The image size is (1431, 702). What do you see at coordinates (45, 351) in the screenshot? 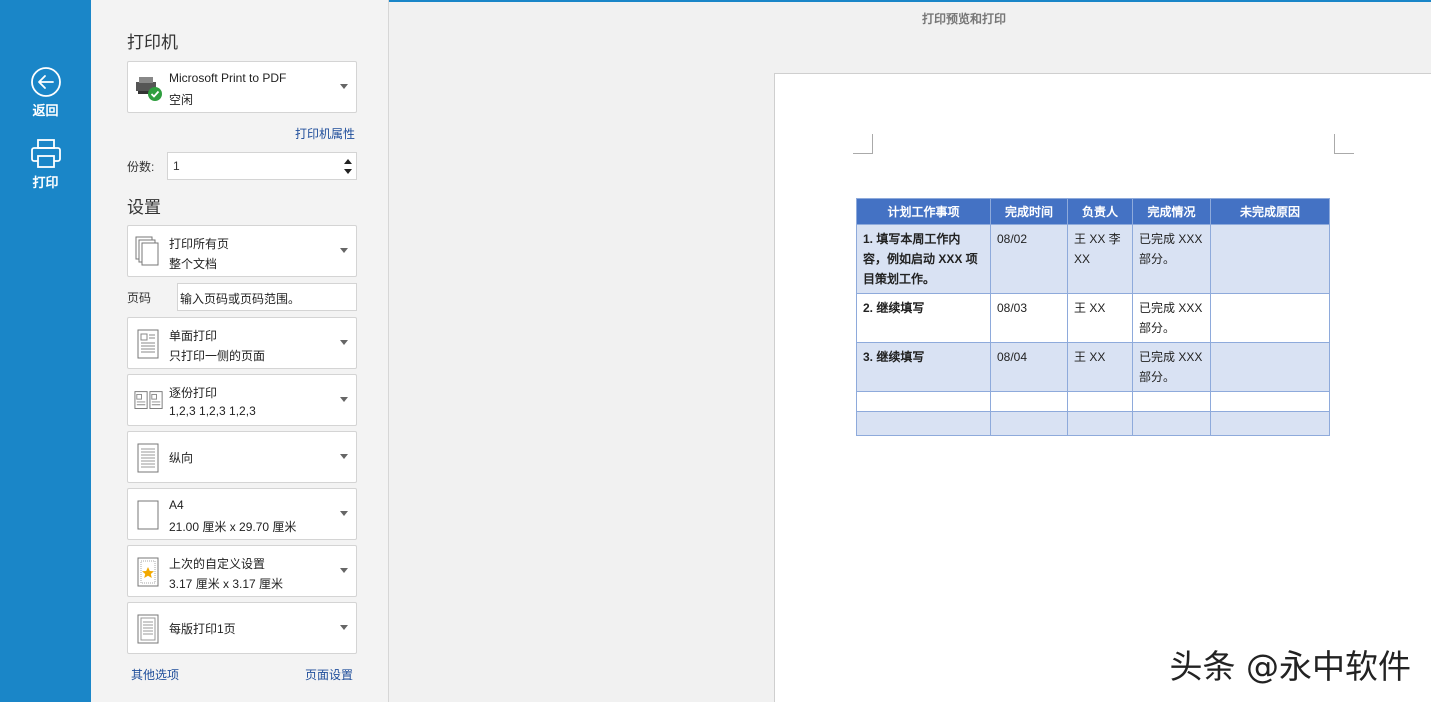
I see `side-rail: 返回 打印` at bounding box center [45, 351].